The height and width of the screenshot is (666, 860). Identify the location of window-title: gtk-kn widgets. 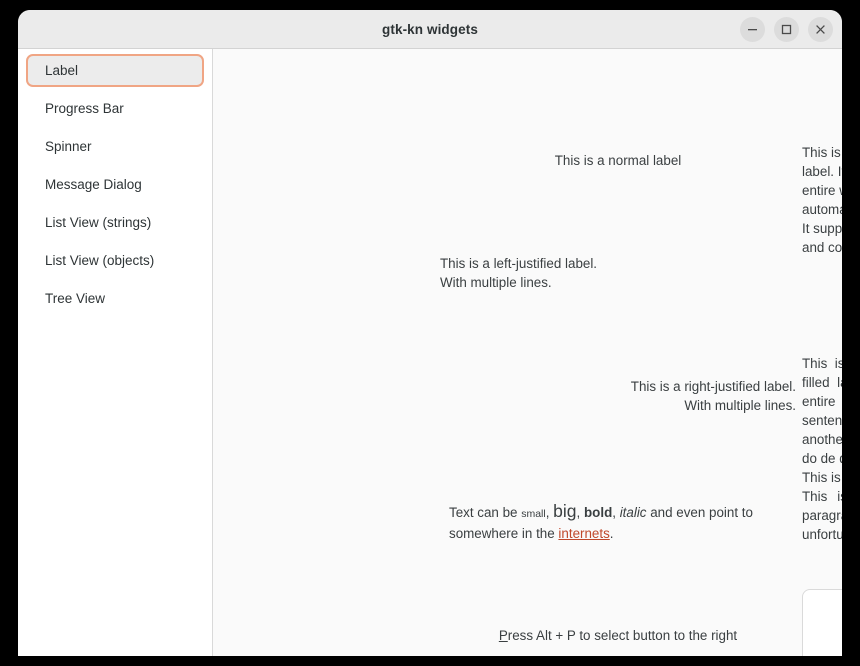
(430, 29).